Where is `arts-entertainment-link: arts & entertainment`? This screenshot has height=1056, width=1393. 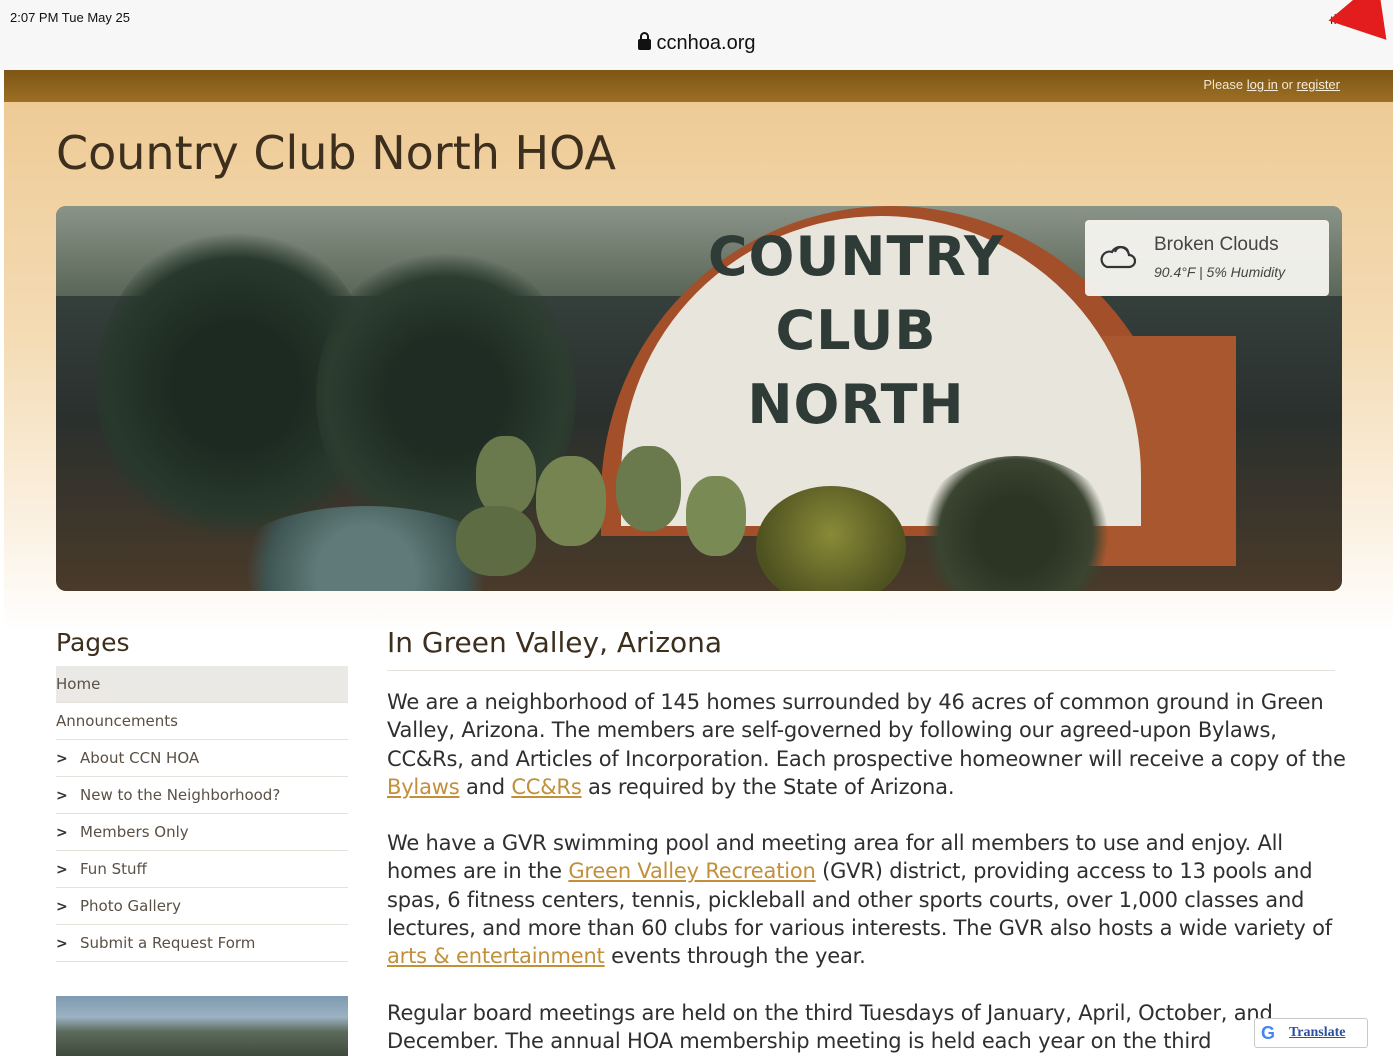
arts-entertainment-link: arts & entertainment is located at coordinates (496, 956).